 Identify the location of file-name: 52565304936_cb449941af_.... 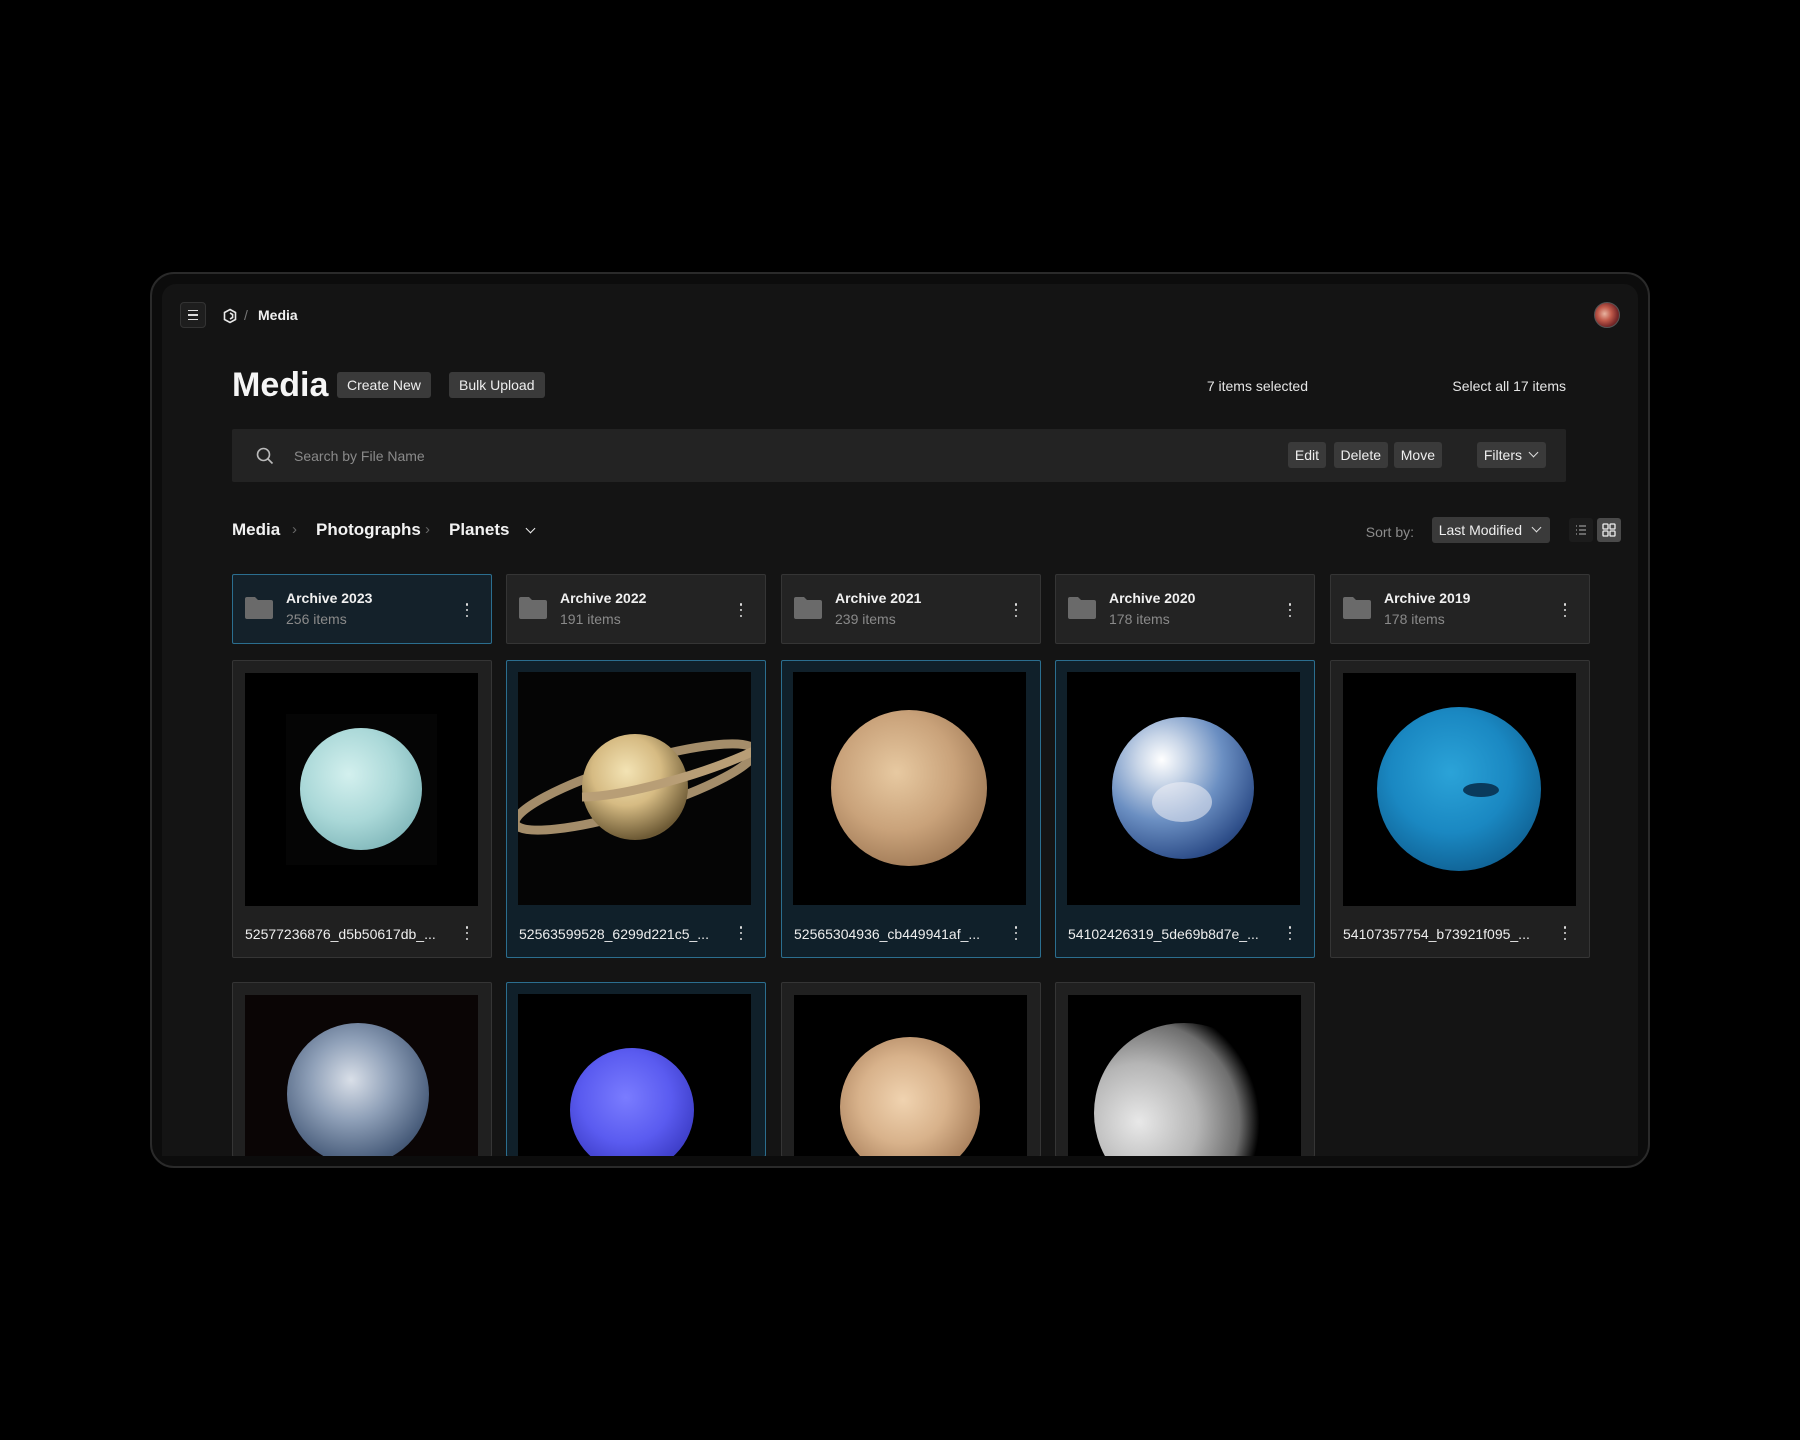
(887, 934).